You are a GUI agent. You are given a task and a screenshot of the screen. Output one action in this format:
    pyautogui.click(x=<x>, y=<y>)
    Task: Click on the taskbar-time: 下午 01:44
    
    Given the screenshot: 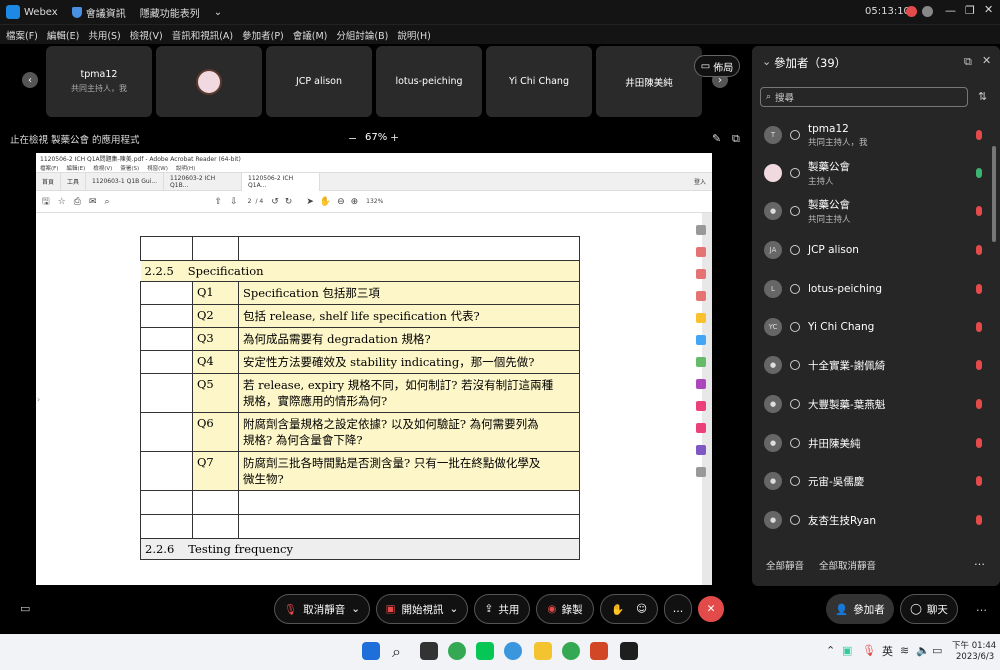 What is the action you would take?
    pyautogui.click(x=974, y=645)
    